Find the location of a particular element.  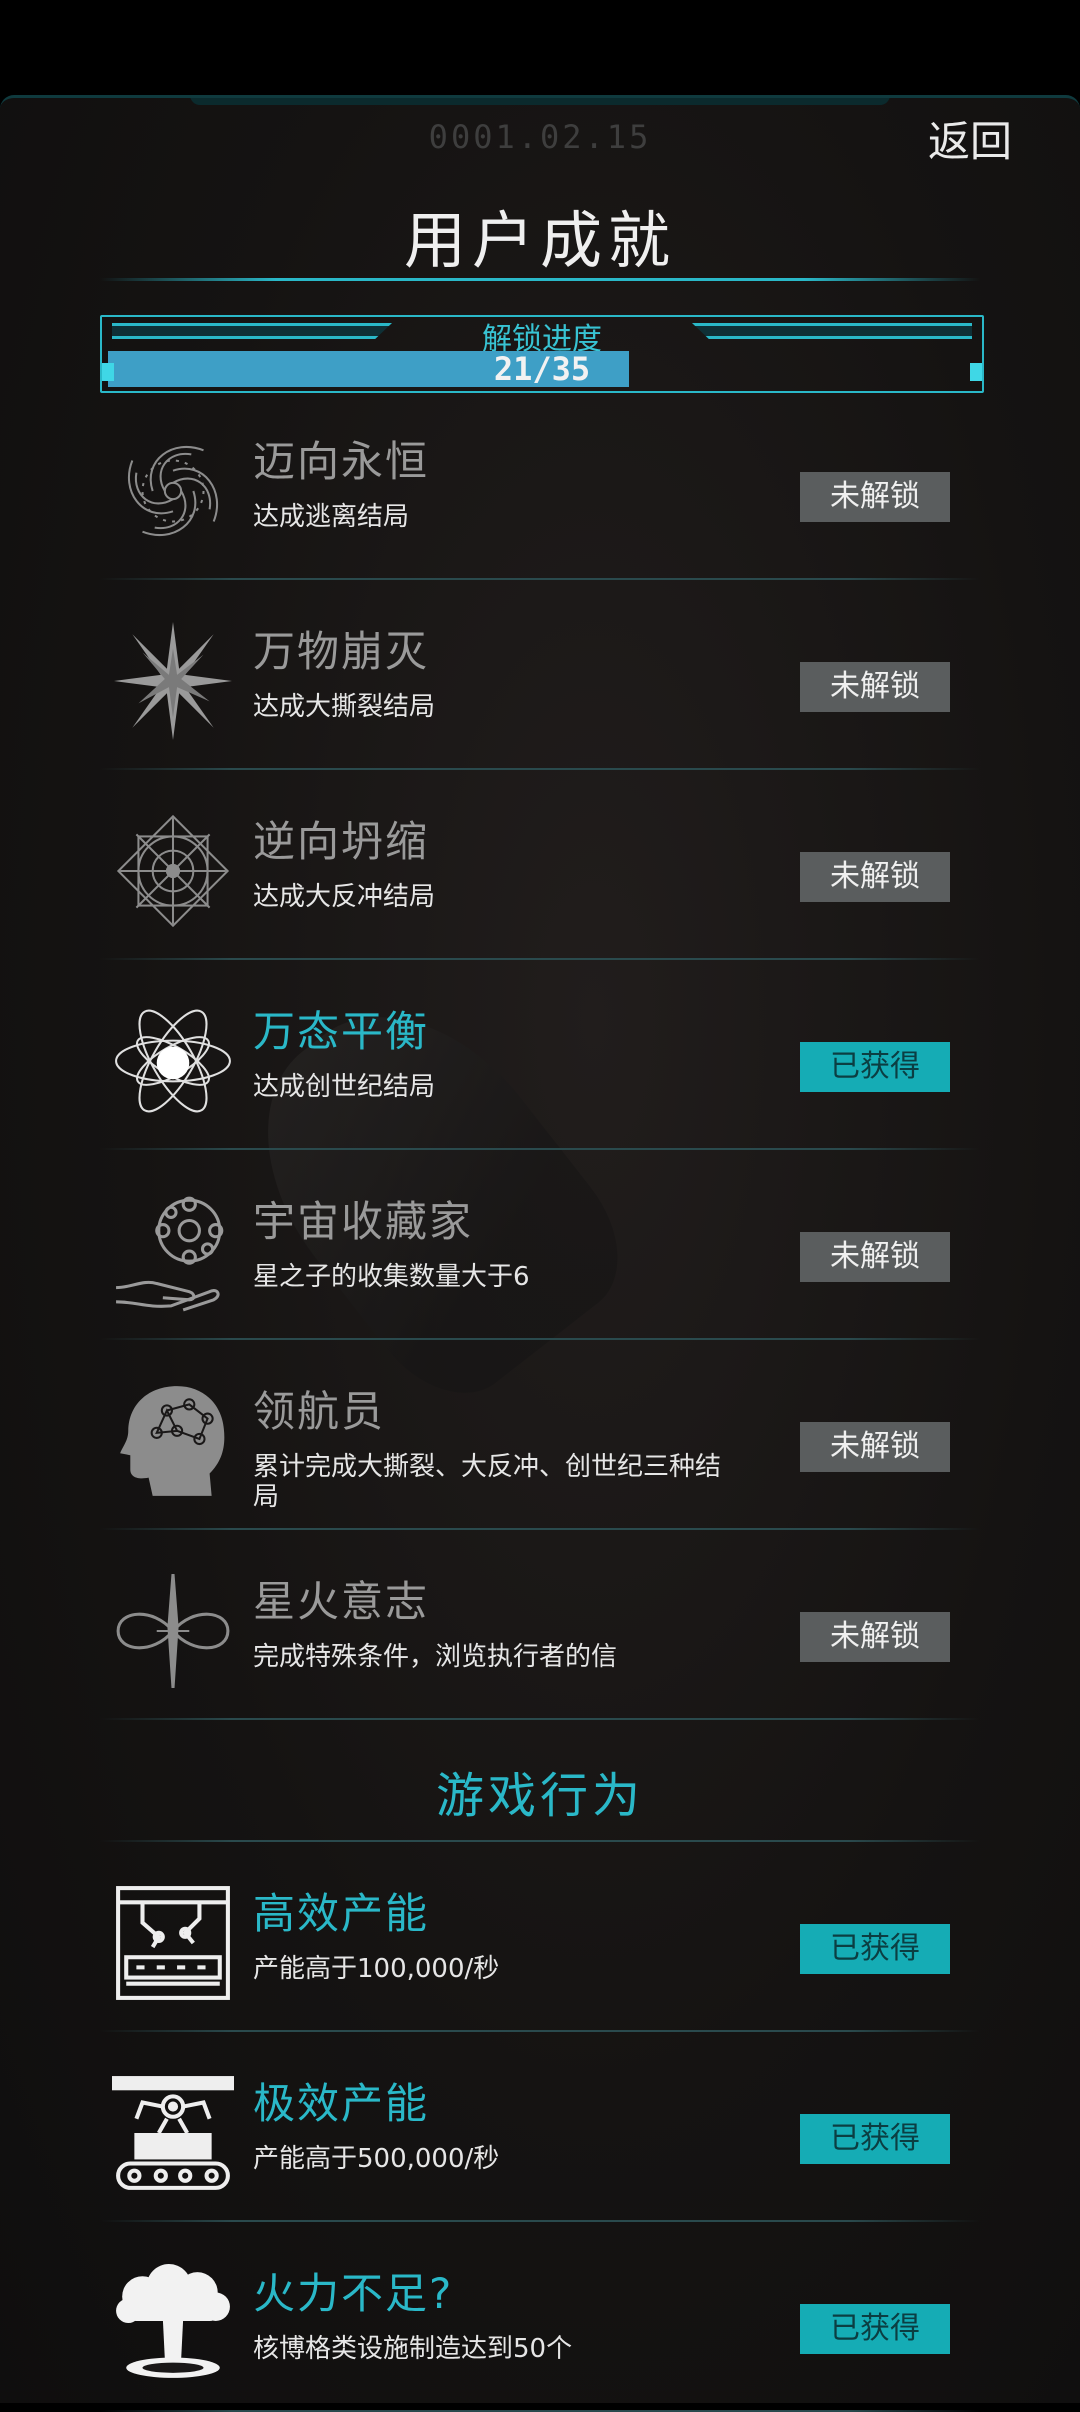

achievement-item: 星火意志 完成特殊条件，浏览执行者的信 未解锁 is located at coordinates (540, 1625).